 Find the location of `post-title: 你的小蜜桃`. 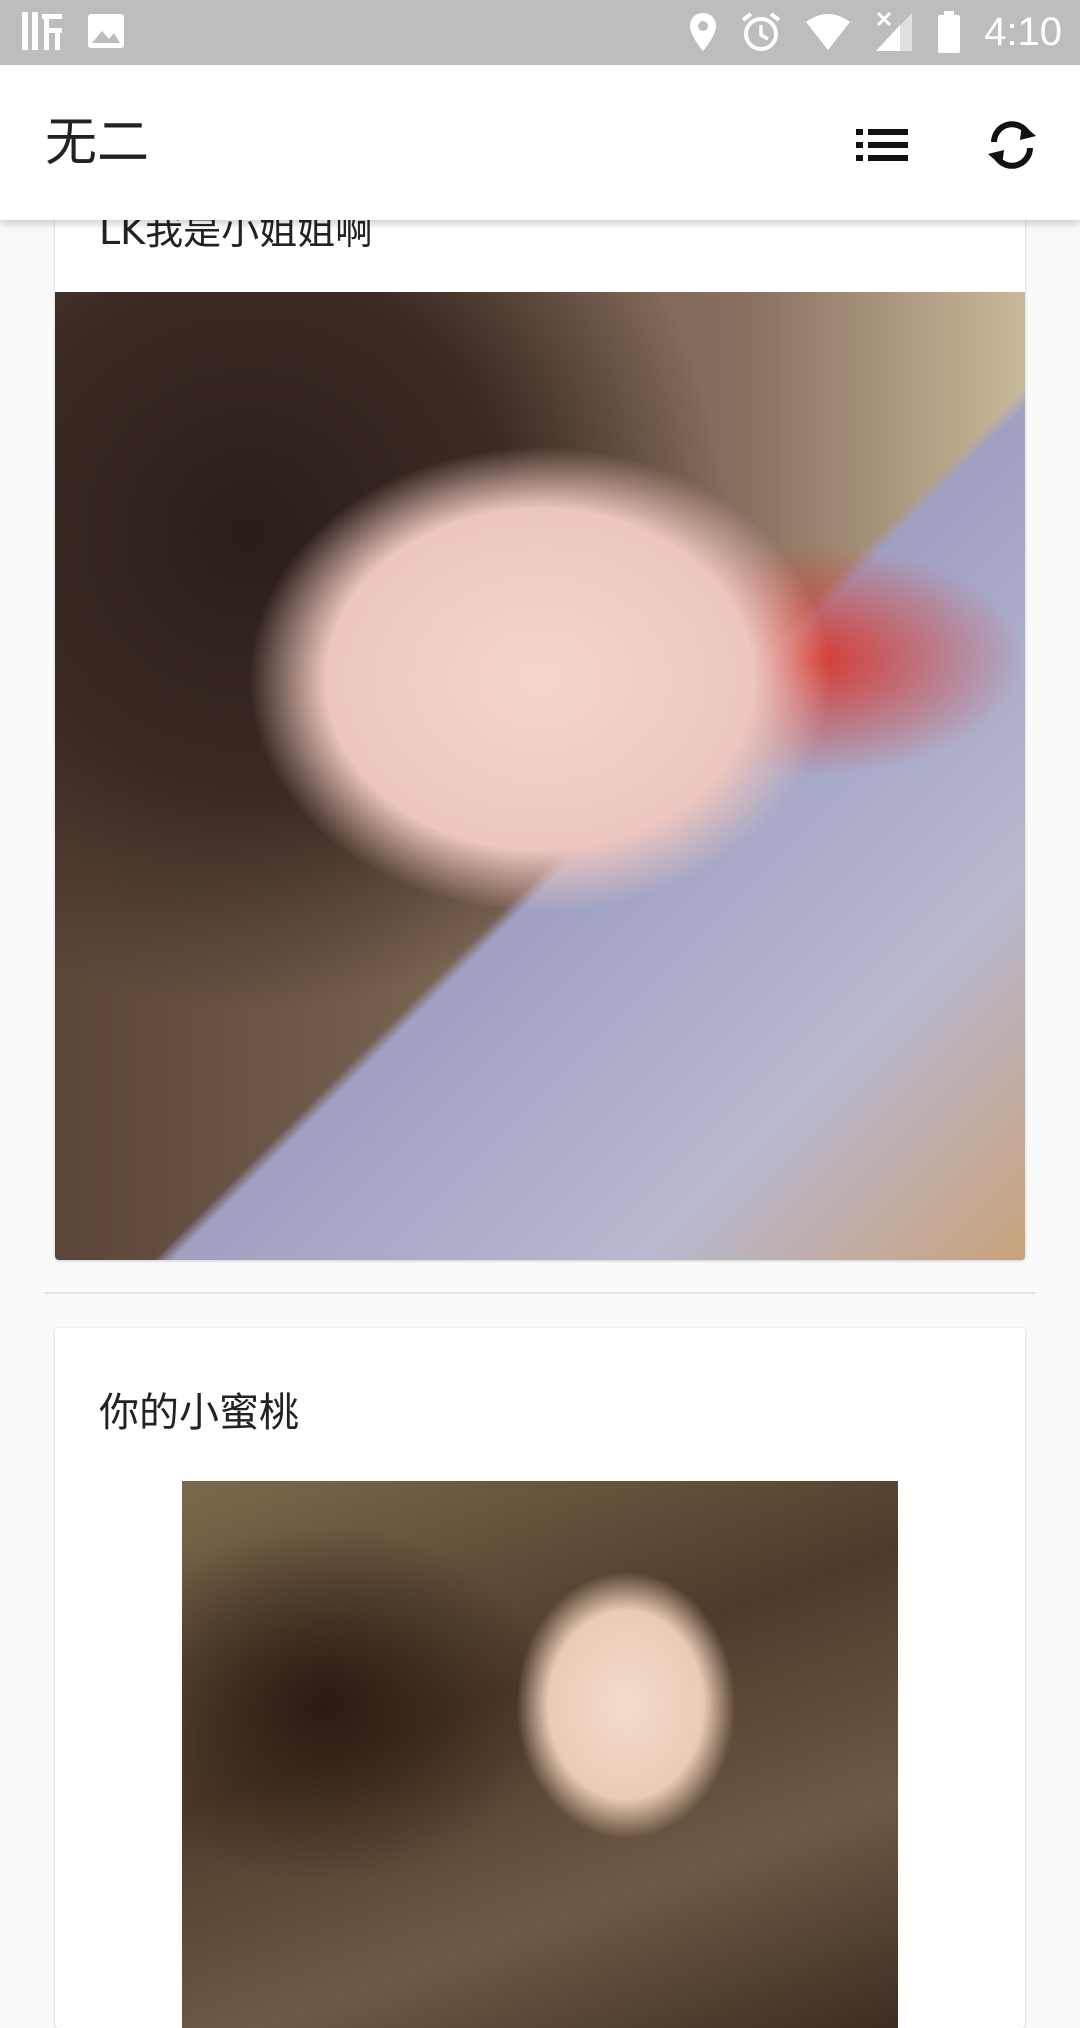

post-title: 你的小蜜桃 is located at coordinates (199, 1413).